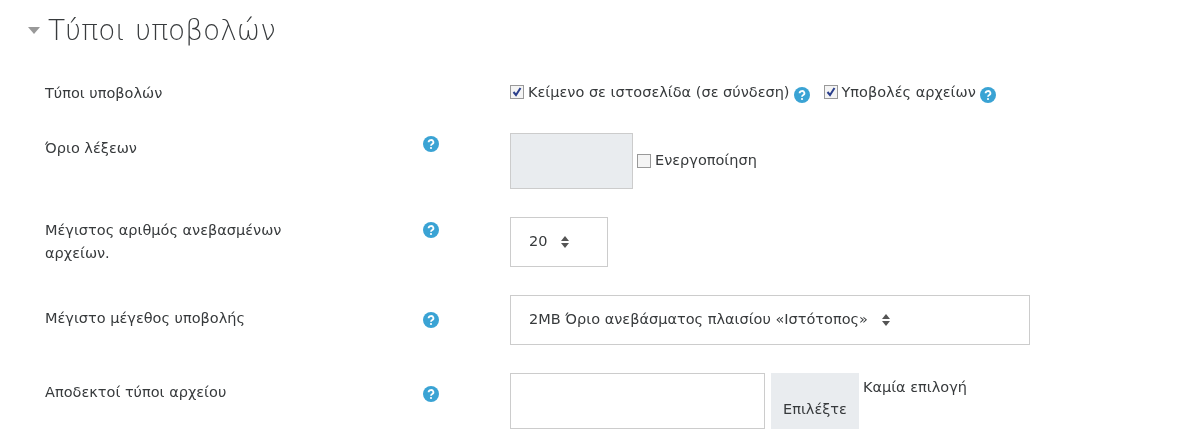 This screenshot has width=1189, height=439. What do you see at coordinates (815, 400) in the screenshot?
I see `choose-button: Επιλέξτε` at bounding box center [815, 400].